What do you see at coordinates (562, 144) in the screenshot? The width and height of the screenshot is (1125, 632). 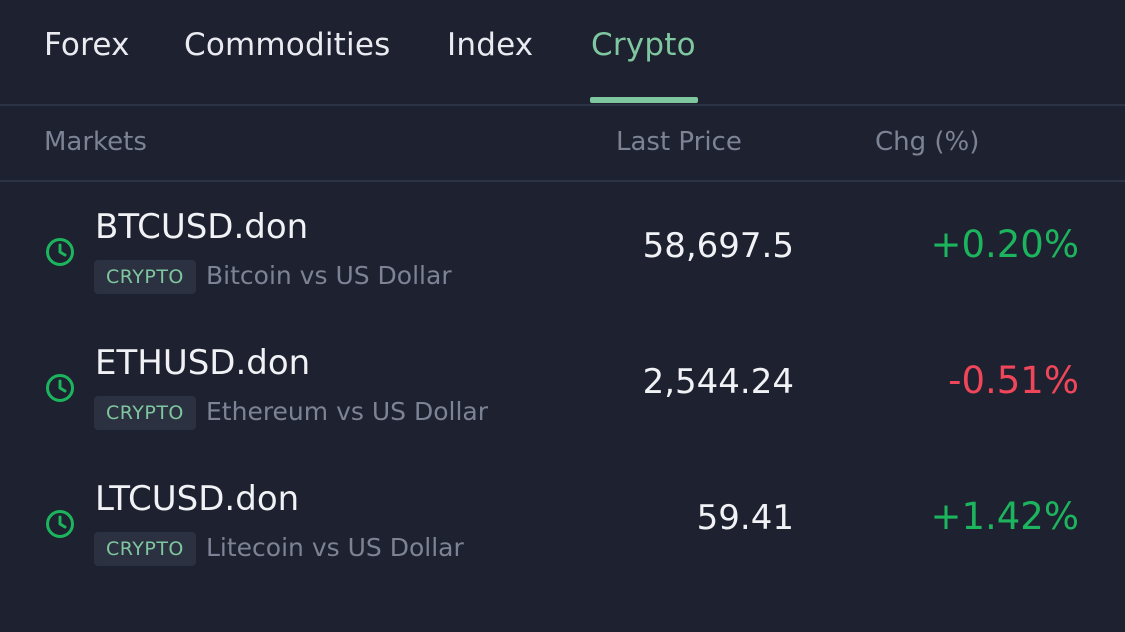 I see `table-header: Markets Last Price Chg (%)` at bounding box center [562, 144].